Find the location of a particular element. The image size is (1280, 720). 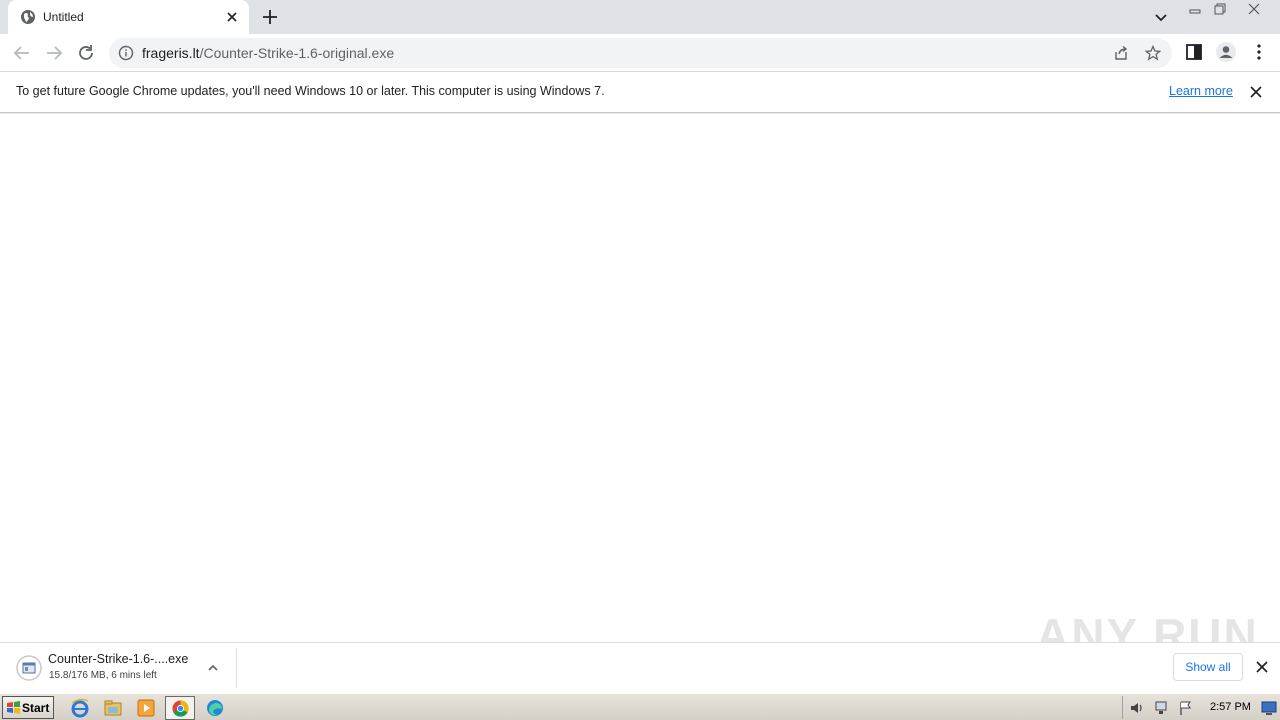

start-label: Start is located at coordinates (36, 708).